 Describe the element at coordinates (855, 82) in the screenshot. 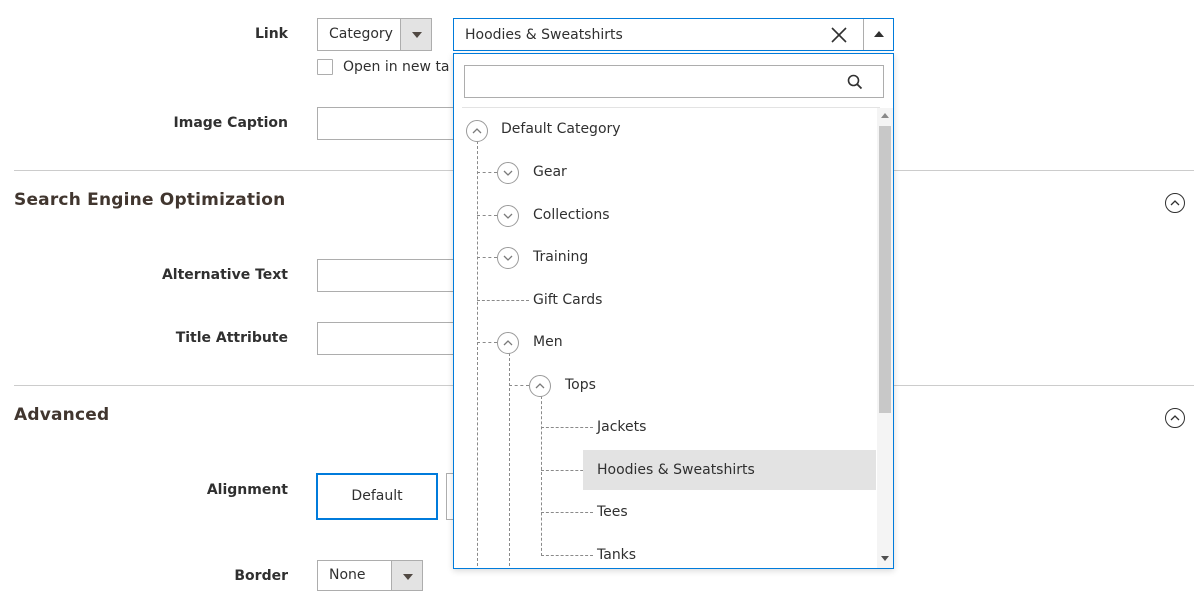

I see `search-icon` at that location.